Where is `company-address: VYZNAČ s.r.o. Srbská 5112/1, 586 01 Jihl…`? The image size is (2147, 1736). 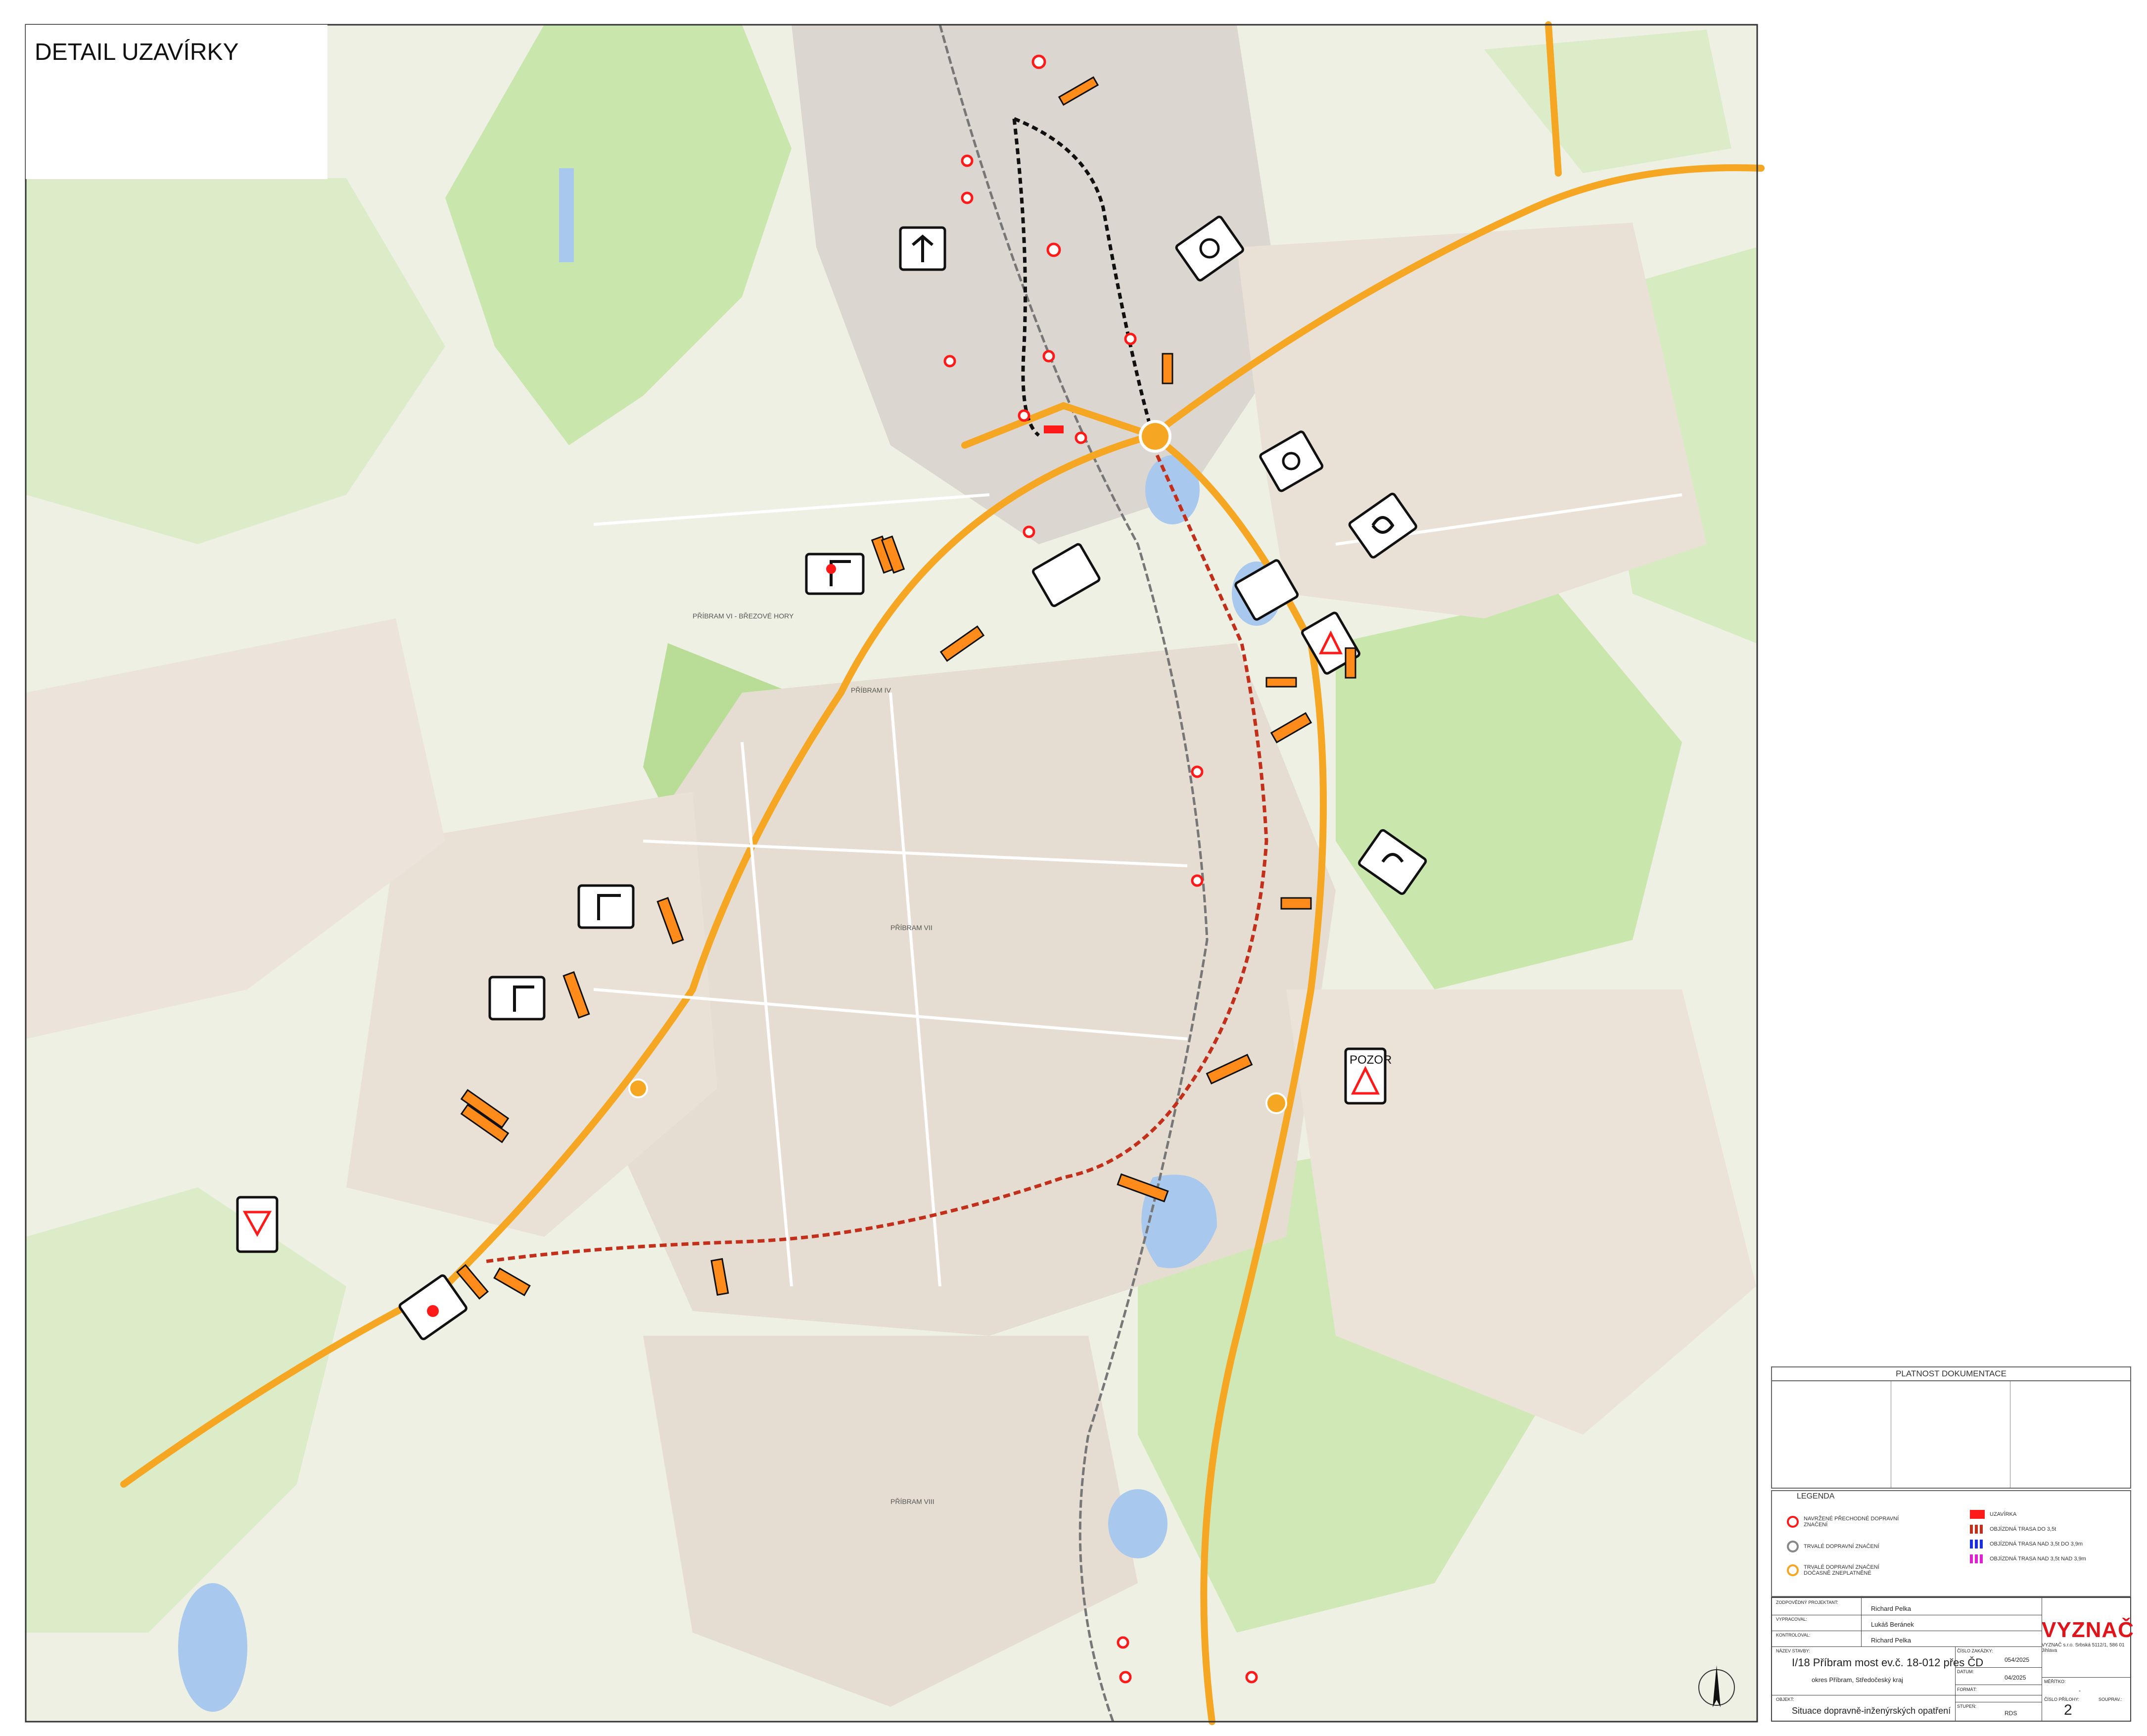
company-address: VYZNAČ s.r.o. Srbská 5112/1, 586 01 Jihl… is located at coordinates (2083, 1647).